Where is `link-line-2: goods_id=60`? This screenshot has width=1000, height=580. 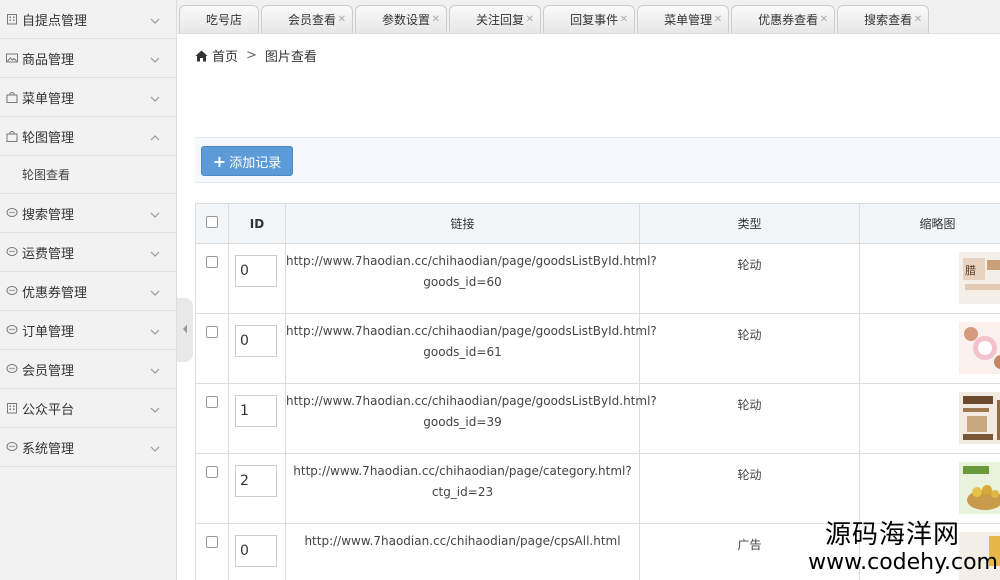
link-line-2: goods_id=60 is located at coordinates (462, 282).